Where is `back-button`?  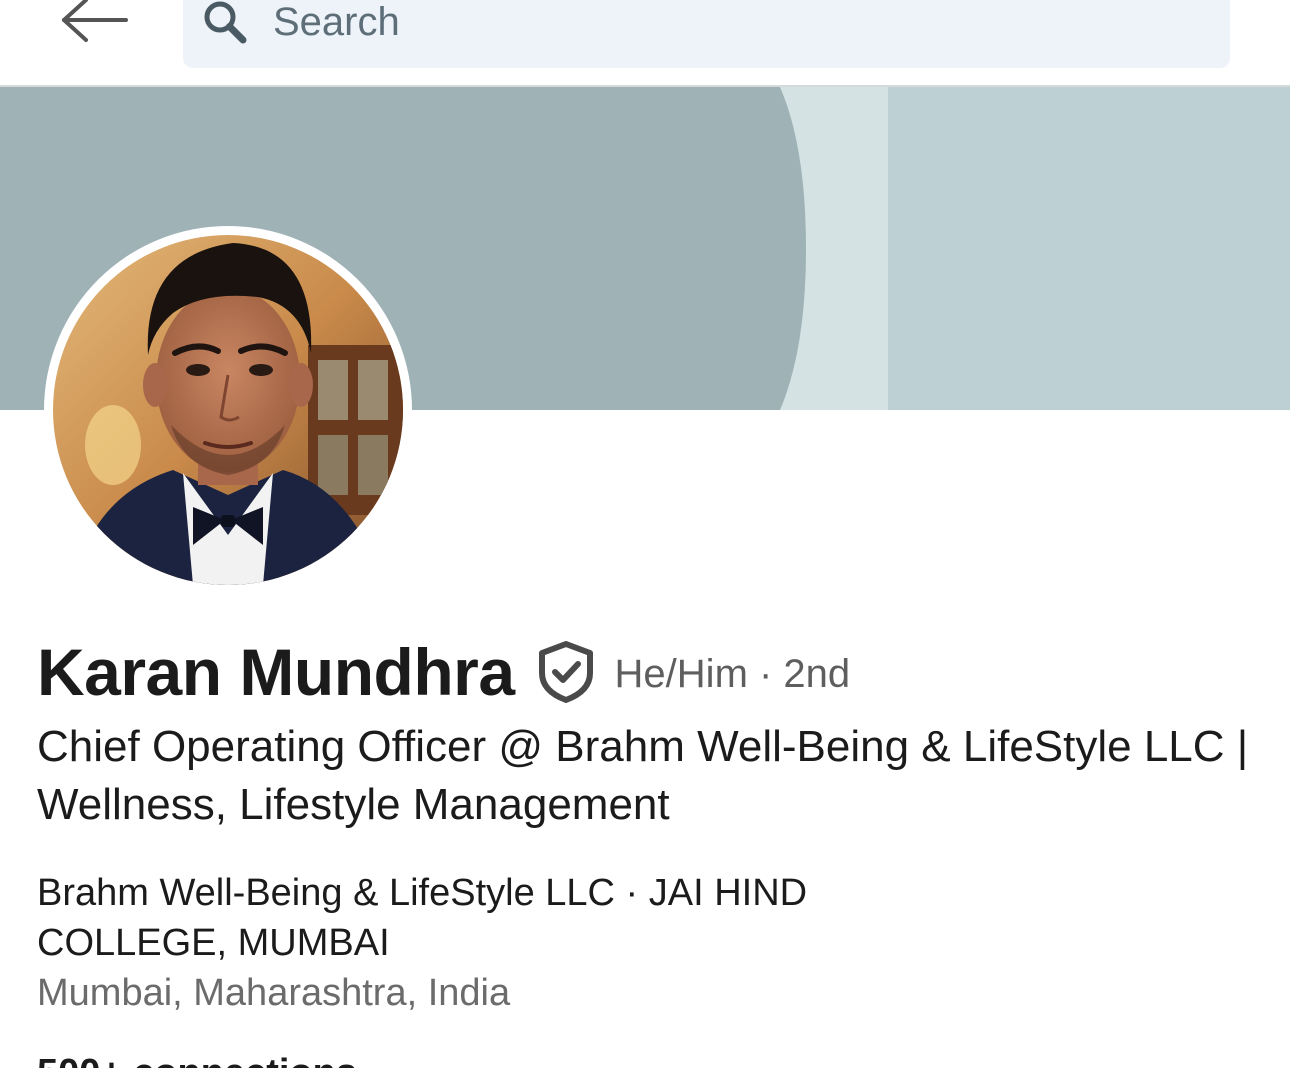
back-button is located at coordinates (96, 25).